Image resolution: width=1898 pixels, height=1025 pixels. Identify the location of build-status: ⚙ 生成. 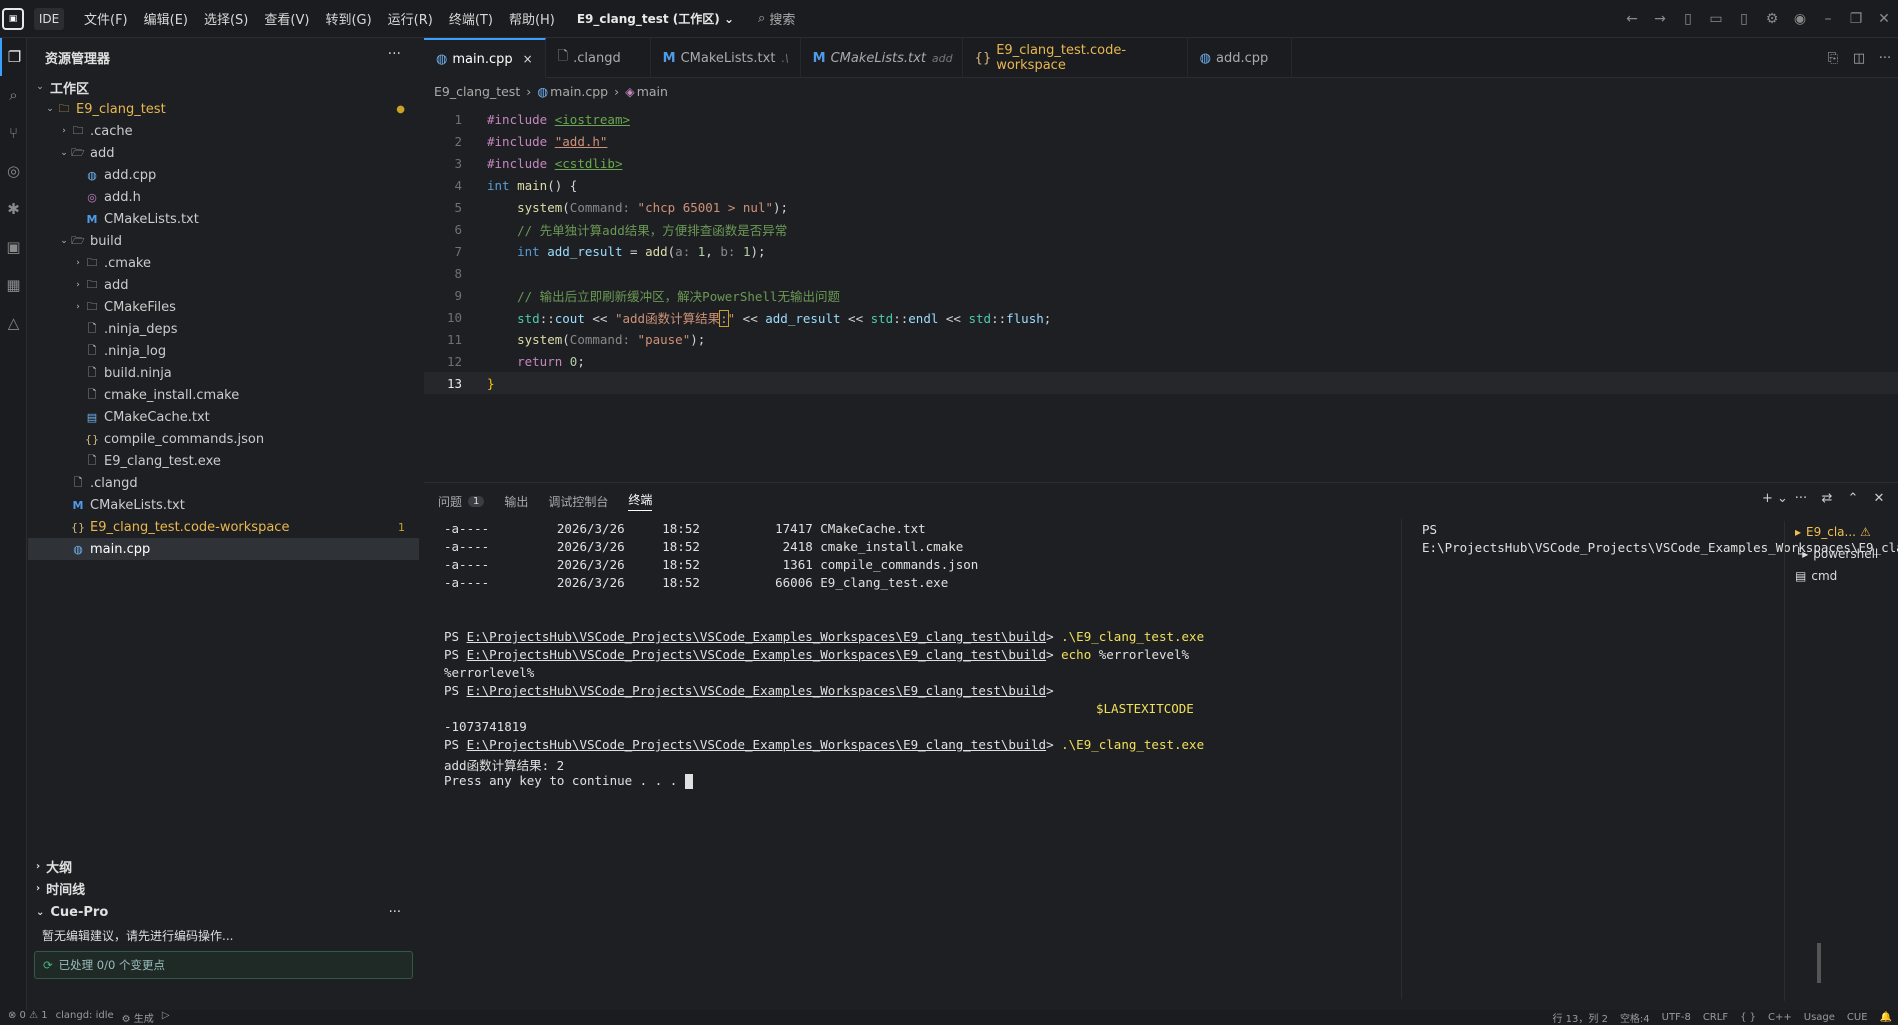
(138, 1017).